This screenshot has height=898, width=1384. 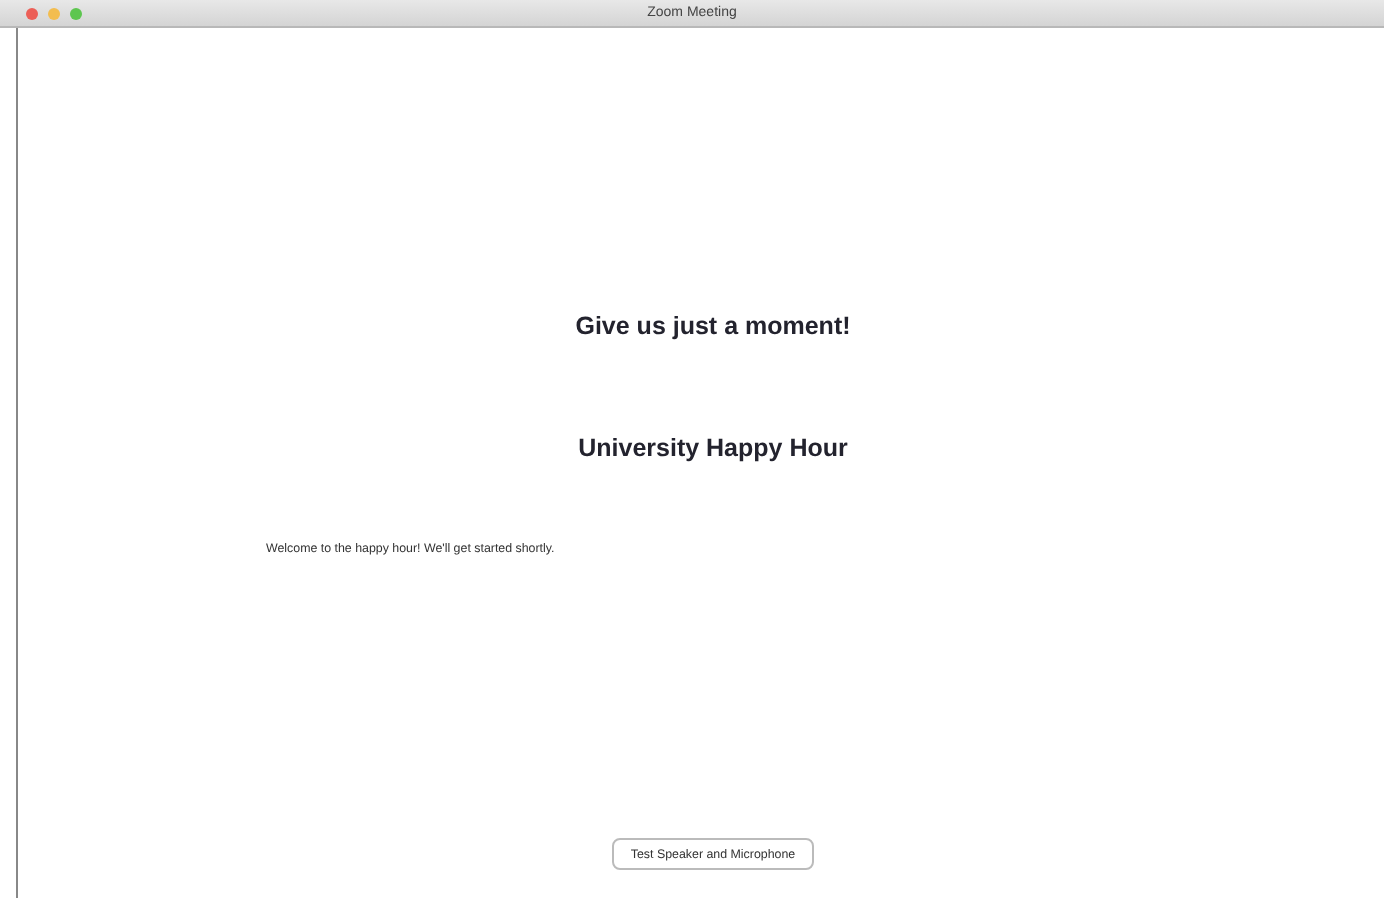 What do you see at coordinates (54, 13) in the screenshot?
I see `minimize-button` at bounding box center [54, 13].